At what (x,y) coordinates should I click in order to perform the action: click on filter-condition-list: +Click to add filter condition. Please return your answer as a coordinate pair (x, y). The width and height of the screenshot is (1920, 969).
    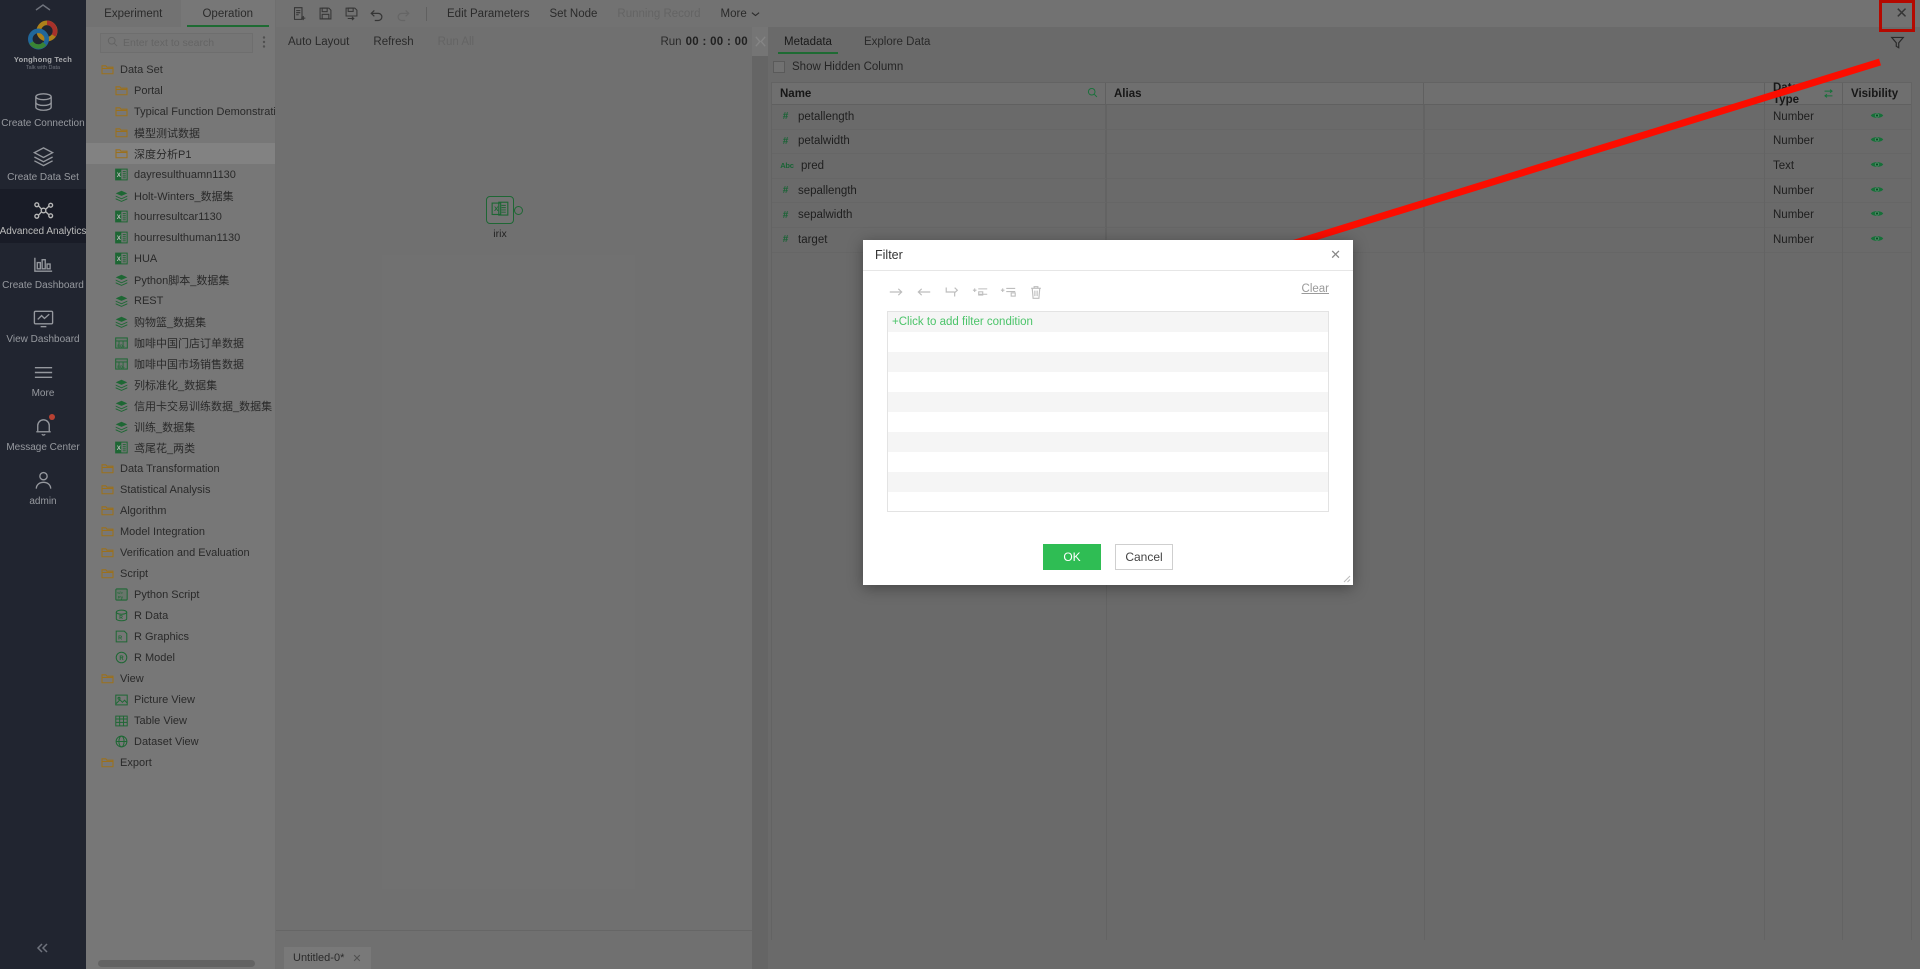
    Looking at the image, I should click on (1108, 411).